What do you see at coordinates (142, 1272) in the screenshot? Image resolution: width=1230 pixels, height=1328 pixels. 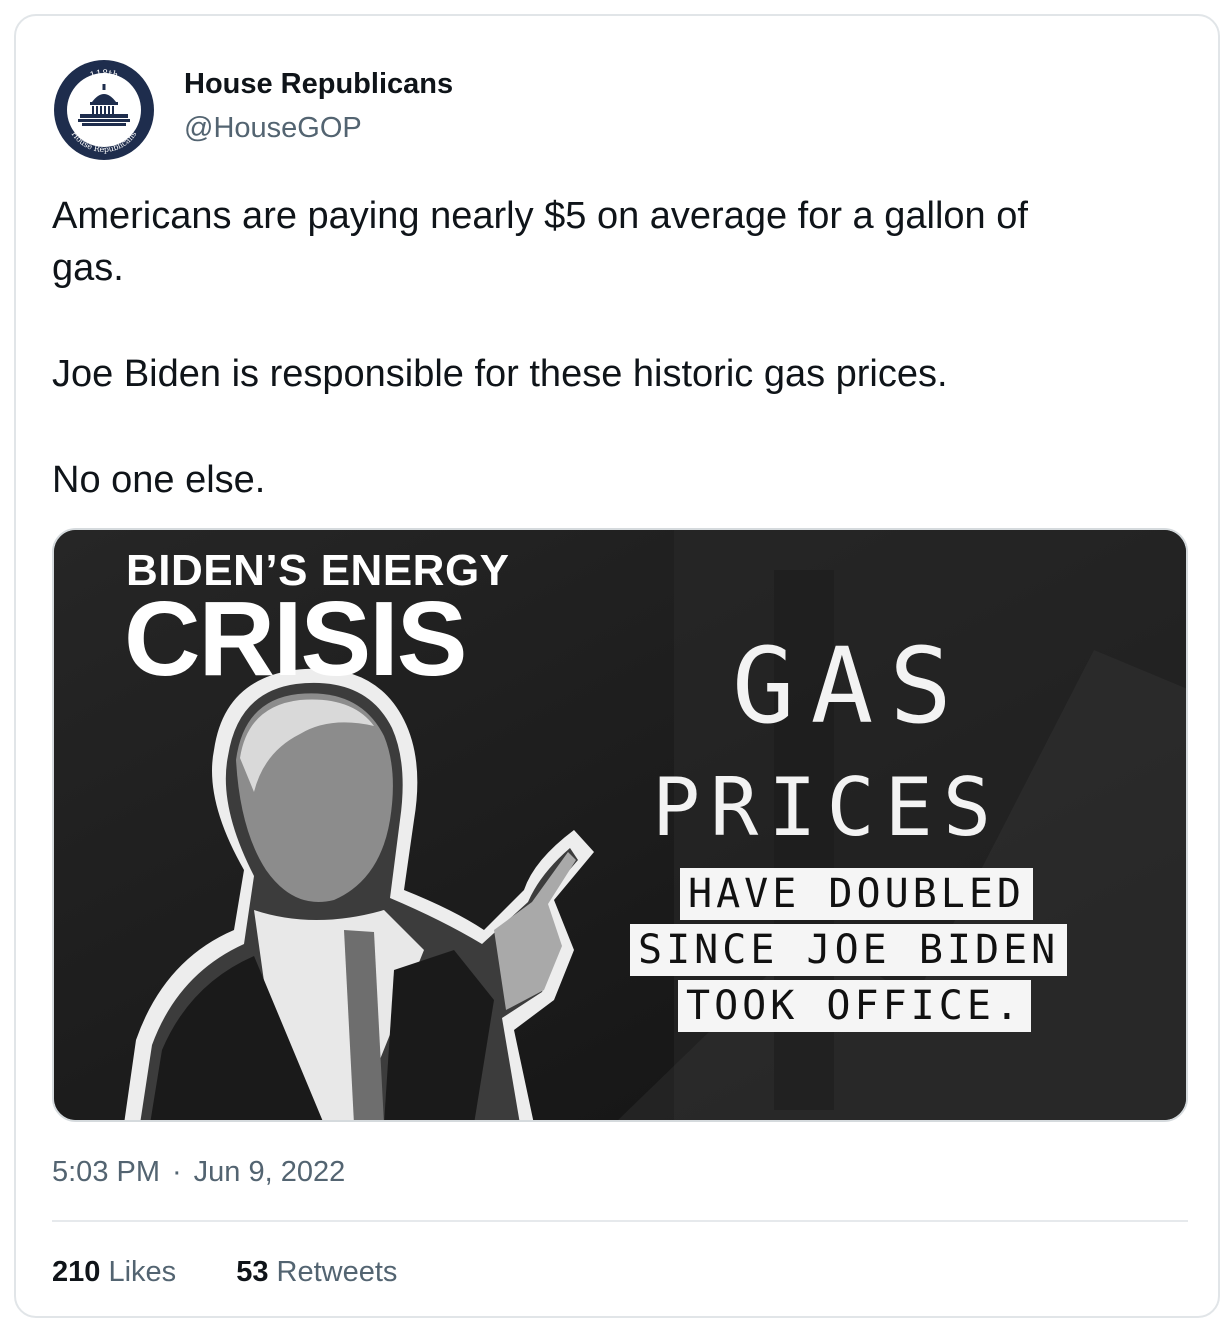 I see `likes-label: Likes` at bounding box center [142, 1272].